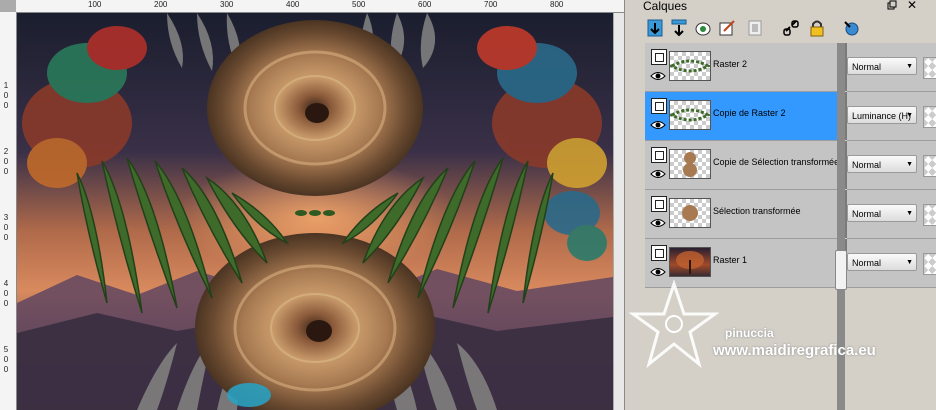 The image size is (936, 410). What do you see at coordinates (425, 4) in the screenshot?
I see `ruler-label: 600` at bounding box center [425, 4].